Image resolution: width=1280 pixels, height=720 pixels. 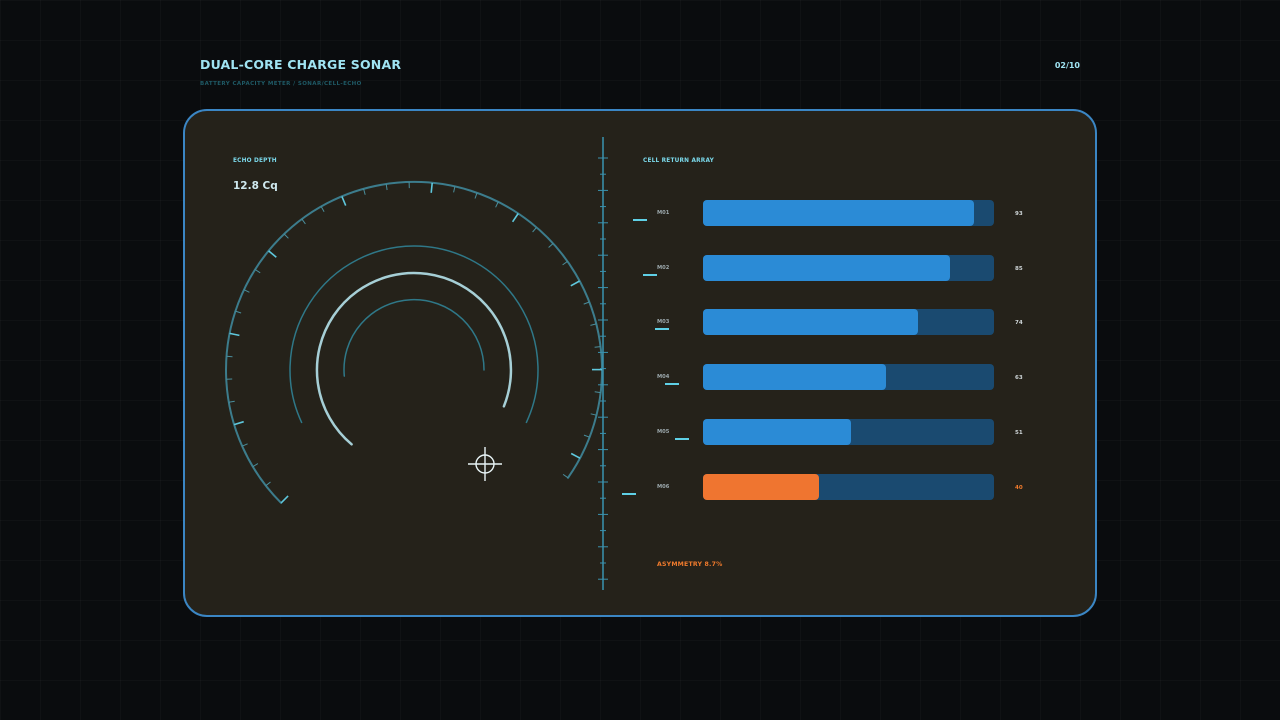 What do you see at coordinates (663, 431) in the screenshot?
I see `cell-name: M05` at bounding box center [663, 431].